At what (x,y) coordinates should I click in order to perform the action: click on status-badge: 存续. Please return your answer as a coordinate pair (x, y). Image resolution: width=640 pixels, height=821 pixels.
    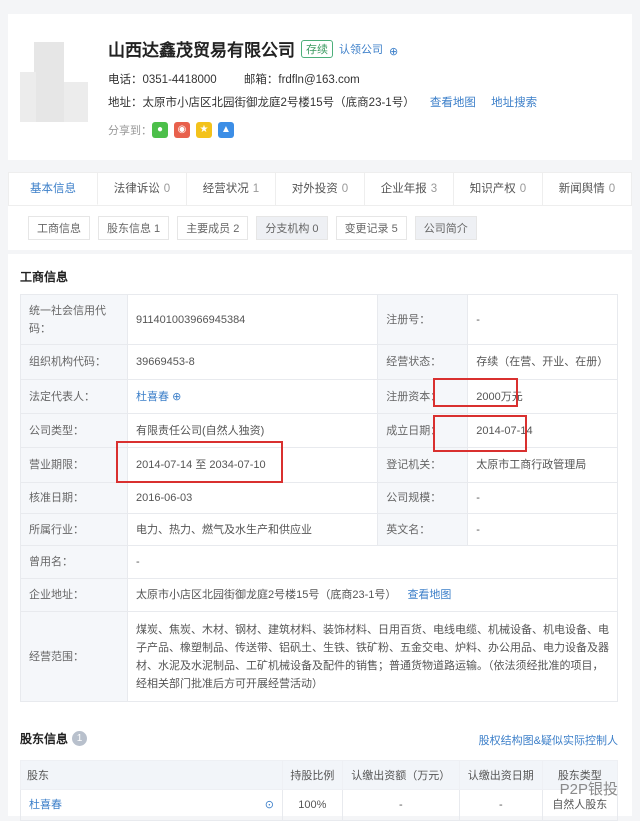
    Looking at the image, I should click on (317, 48).